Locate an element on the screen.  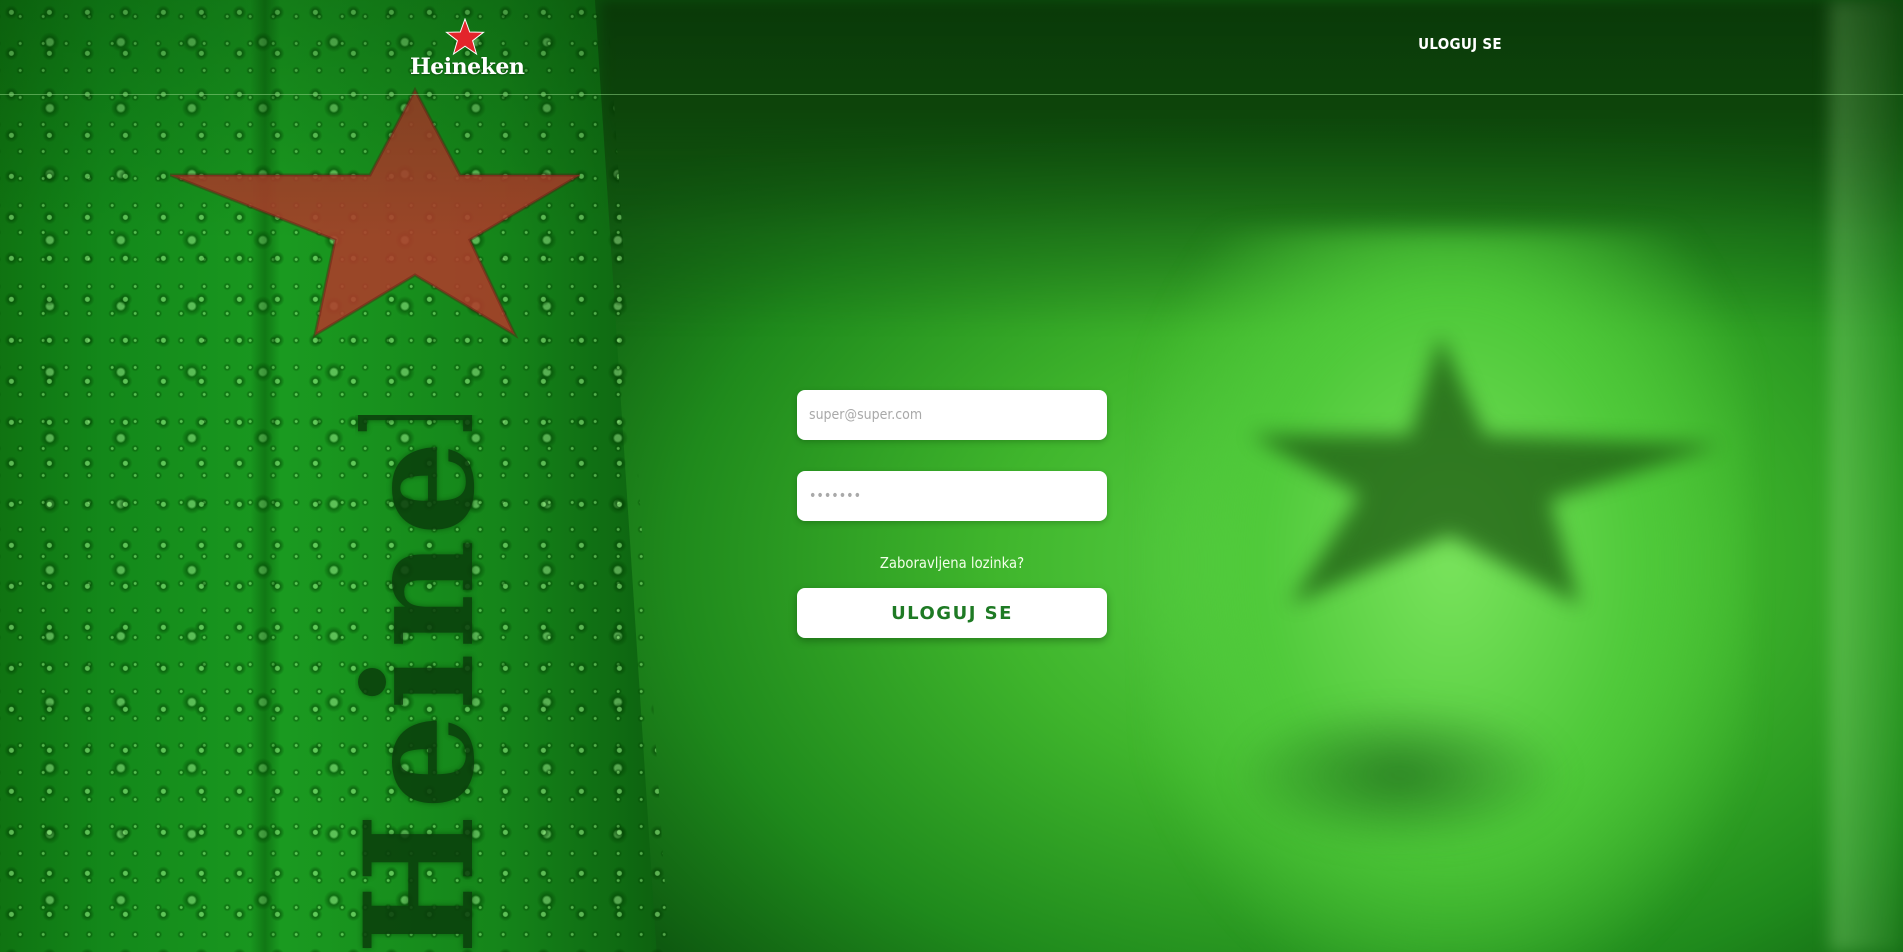
password-input is located at coordinates (952, 496).